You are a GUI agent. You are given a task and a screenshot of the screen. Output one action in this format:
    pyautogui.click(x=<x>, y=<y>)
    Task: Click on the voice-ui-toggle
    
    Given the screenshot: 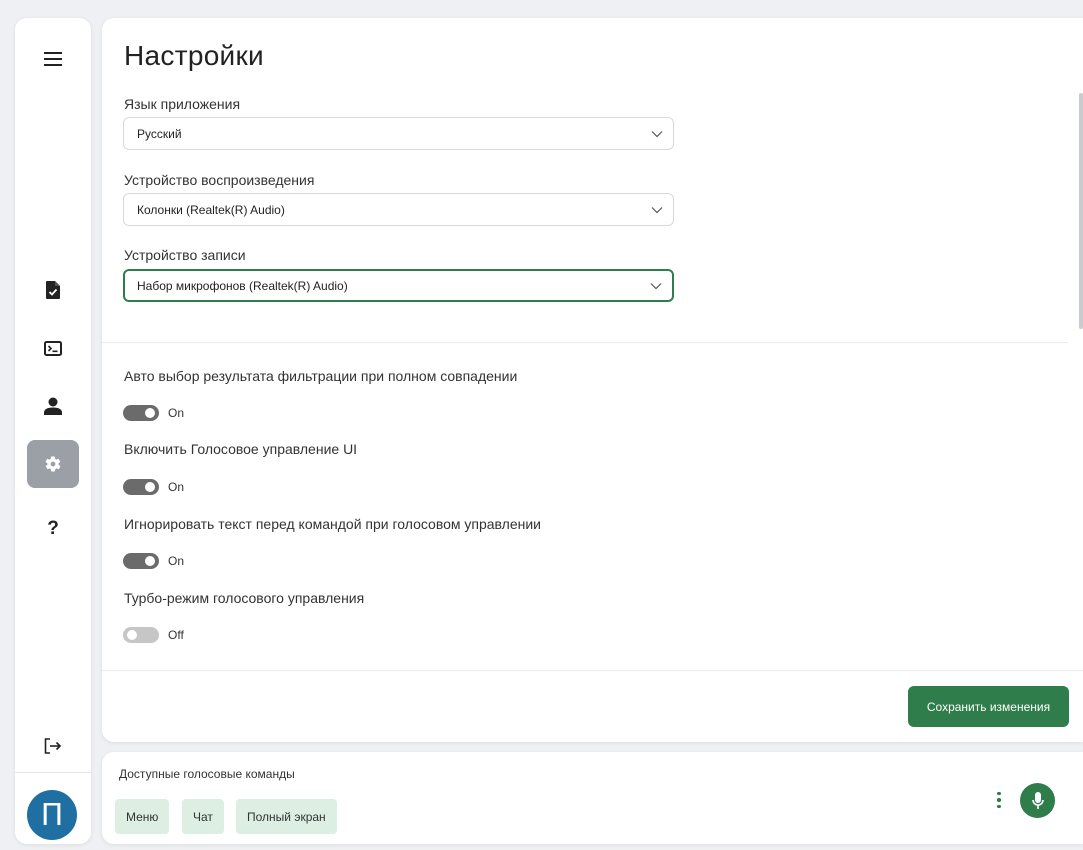 What is the action you would take?
    pyautogui.click(x=141, y=487)
    